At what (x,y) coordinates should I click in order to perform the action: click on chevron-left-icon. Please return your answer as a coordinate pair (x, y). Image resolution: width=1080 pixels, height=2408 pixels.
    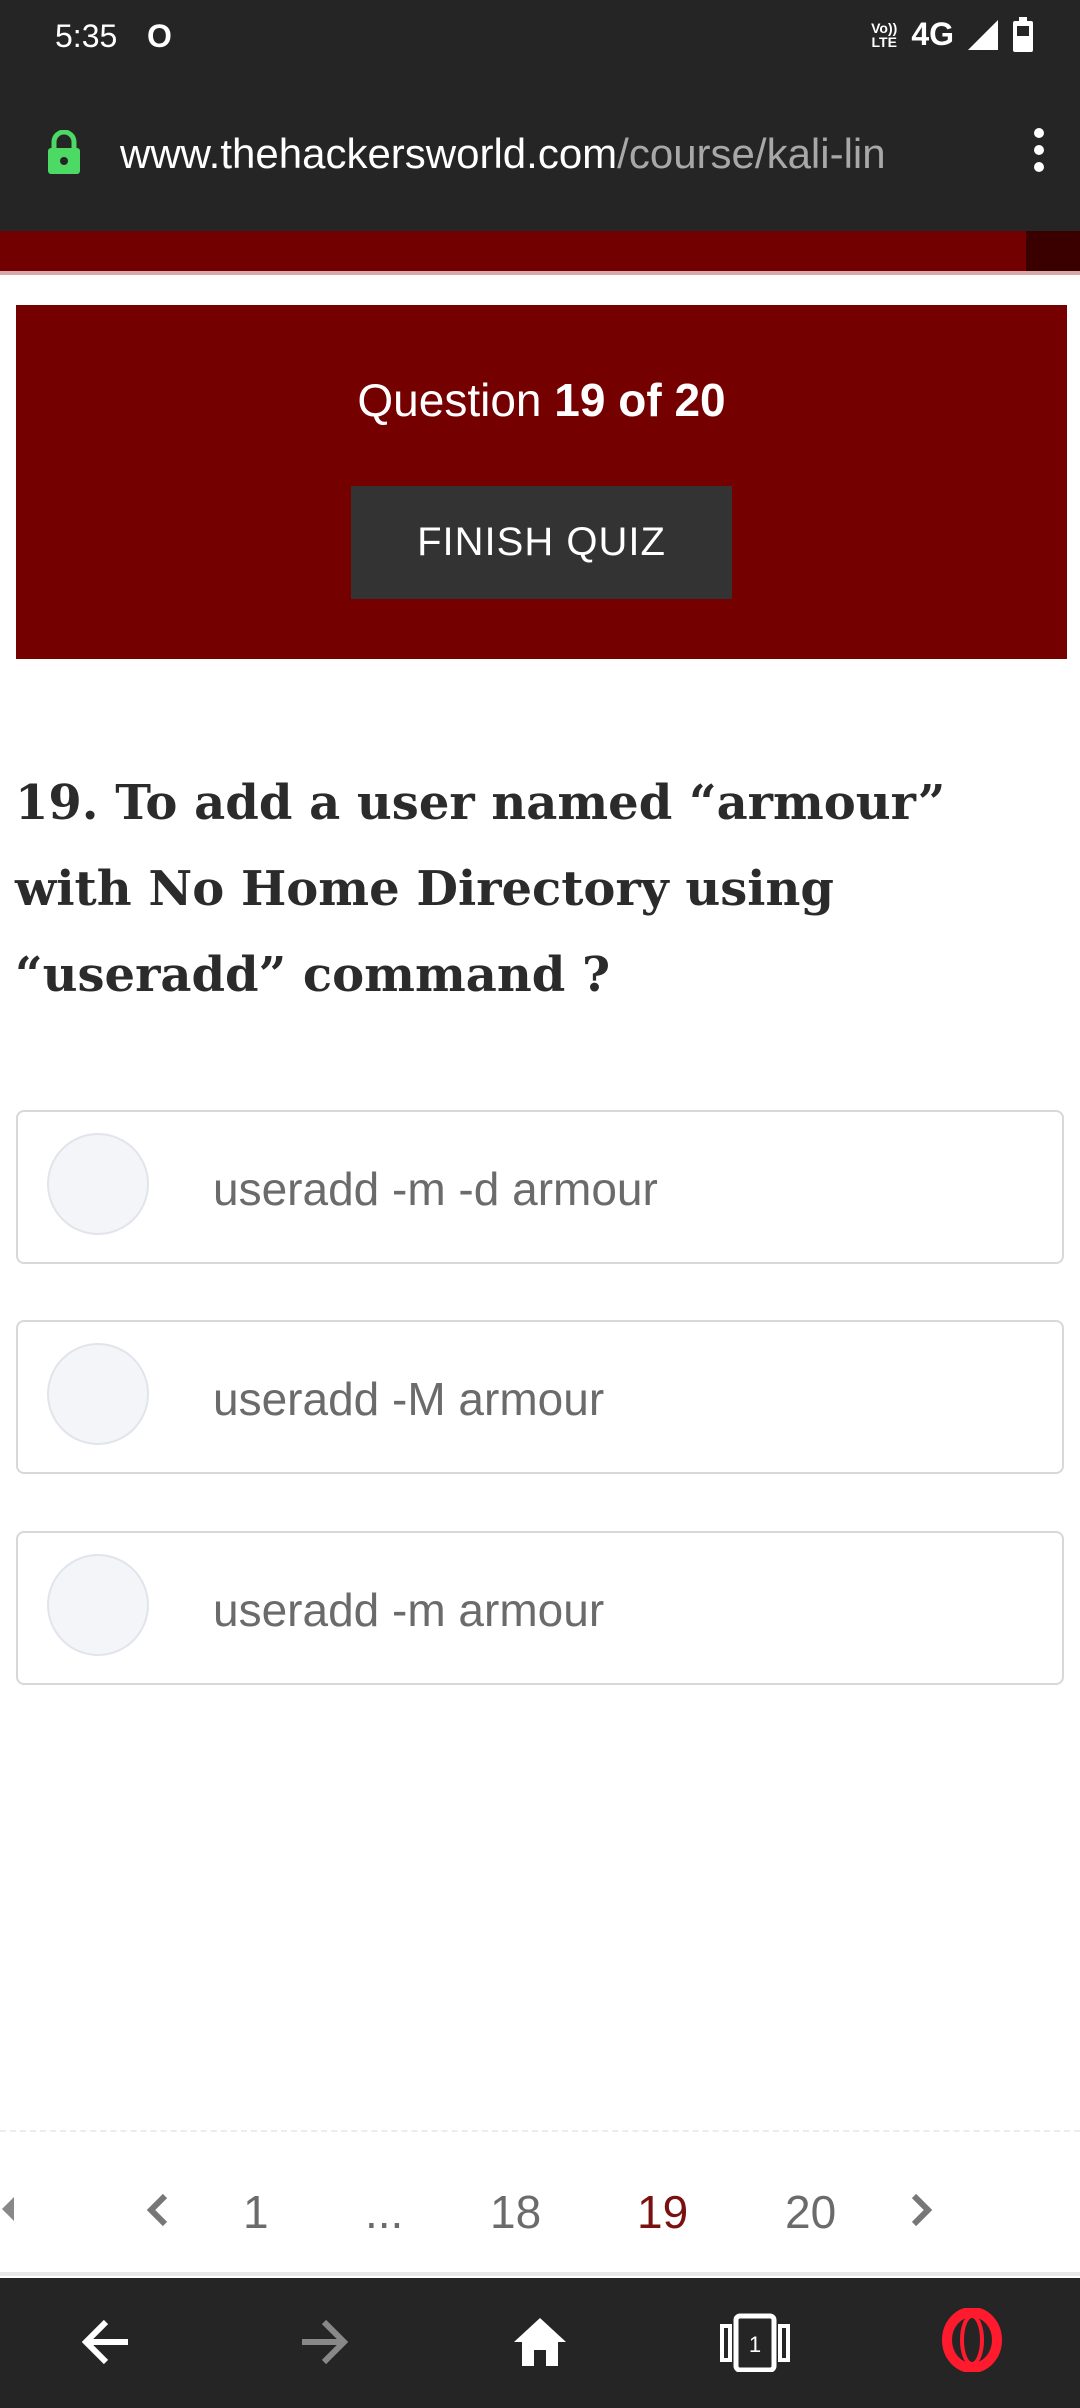
    Looking at the image, I should click on (157, 2210).